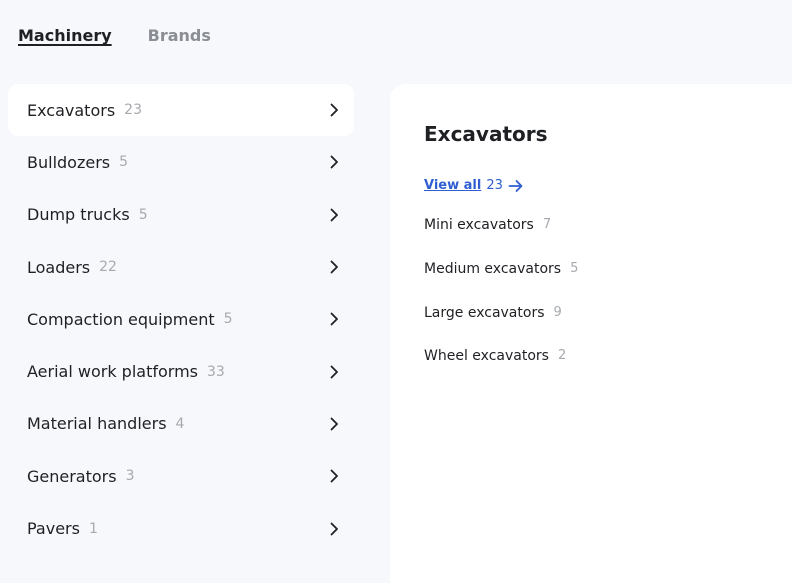  I want to click on category-count: 22, so click(108, 267).